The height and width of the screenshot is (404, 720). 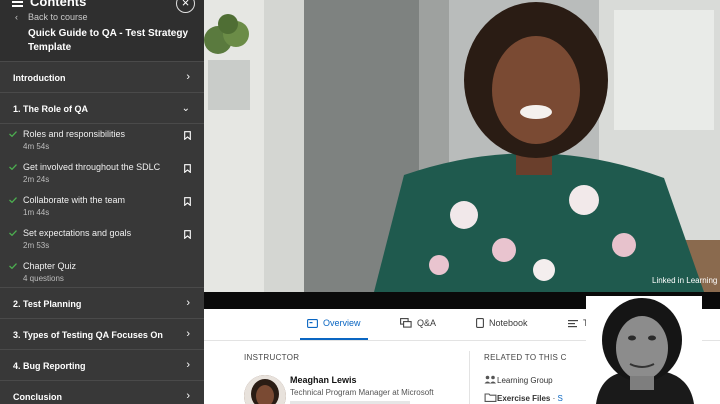 I want to click on instructor-name: Meaghan Lewis, so click(x=323, y=380).